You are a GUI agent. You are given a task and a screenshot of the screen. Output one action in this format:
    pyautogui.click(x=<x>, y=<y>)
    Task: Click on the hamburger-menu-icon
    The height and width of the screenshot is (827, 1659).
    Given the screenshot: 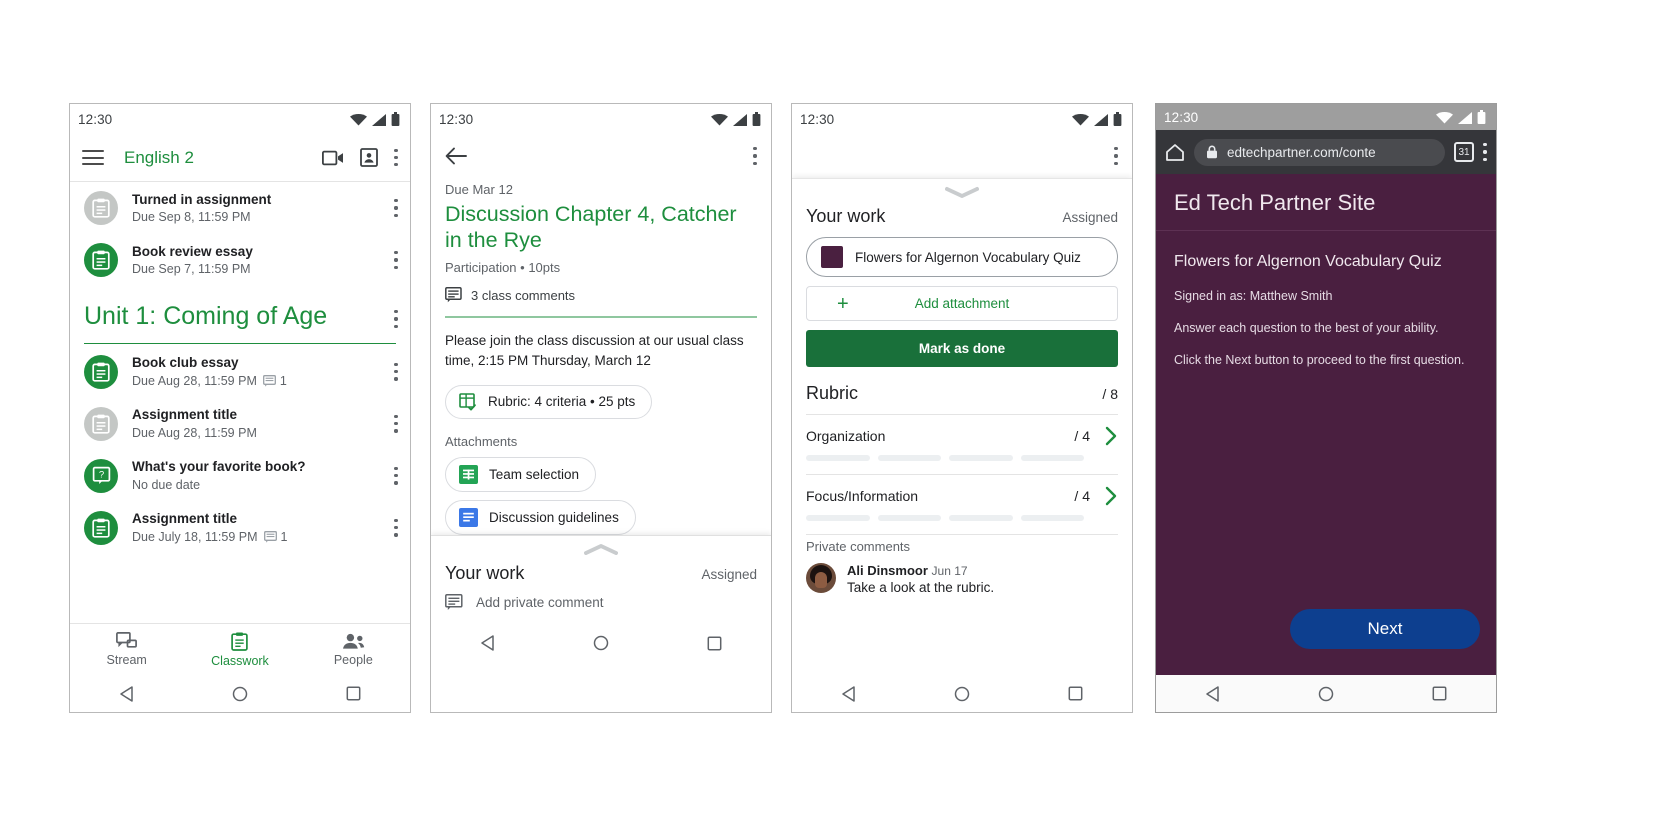 What is the action you would take?
    pyautogui.click(x=93, y=157)
    